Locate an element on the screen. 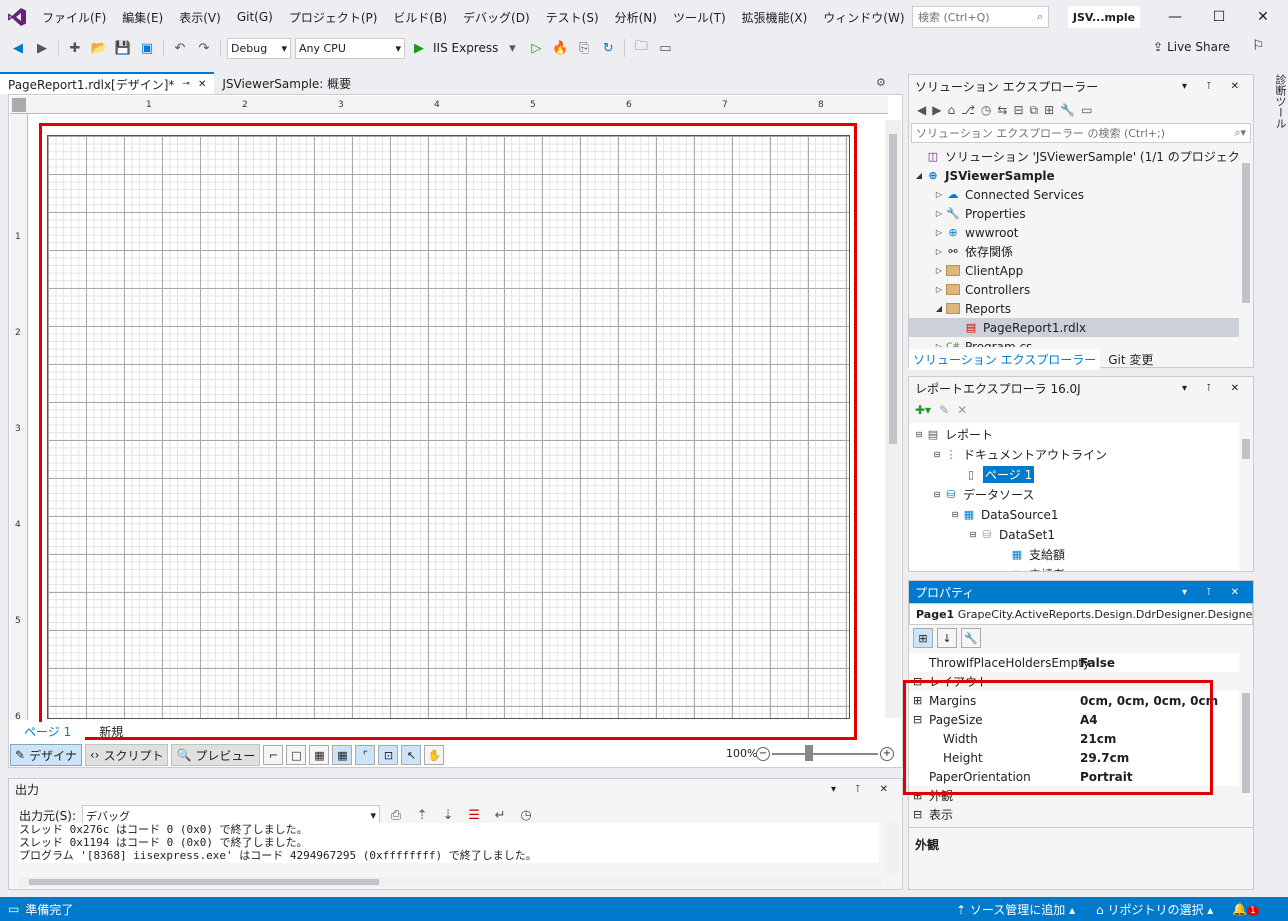 Image resolution: width=1288 pixels, height=921 pixels. live-share-button: ⇪ Live Share is located at coordinates (1191, 47).